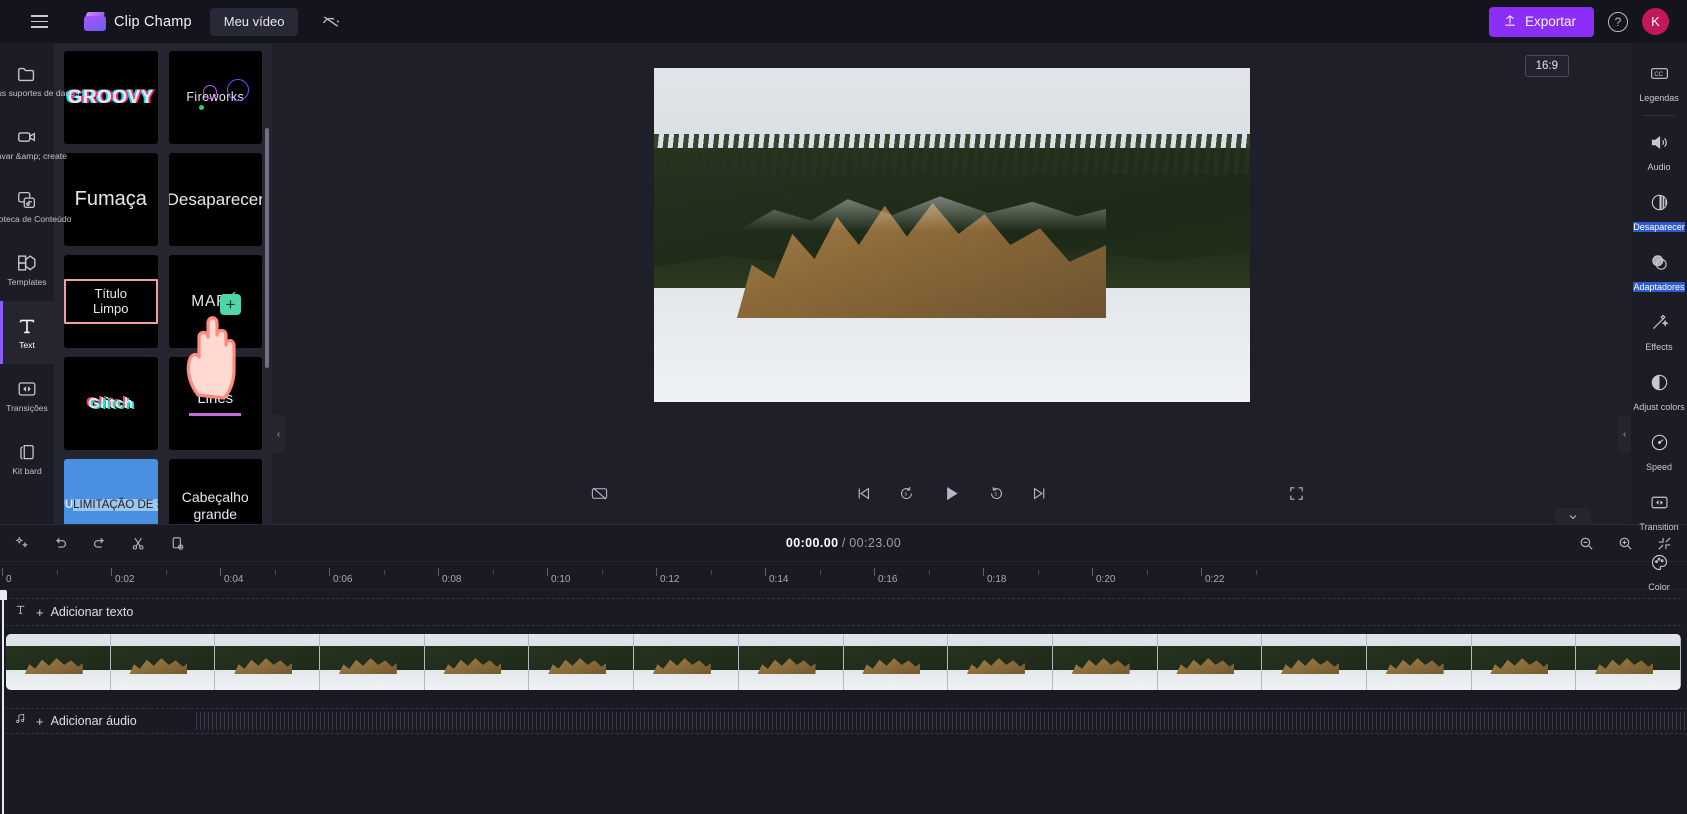 Image resolution: width=1687 pixels, height=814 pixels. I want to click on topbar-actions: Exportar ? K, so click(1581, 21).